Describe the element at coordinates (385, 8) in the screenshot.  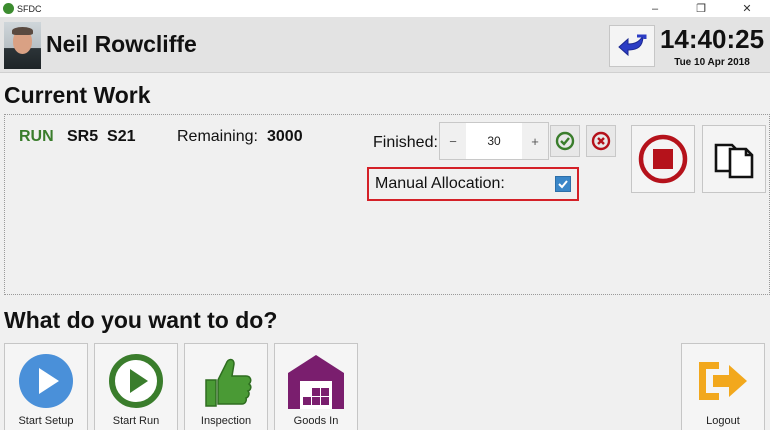
I see `title-bar: SFDC – ❐ ✕` at that location.